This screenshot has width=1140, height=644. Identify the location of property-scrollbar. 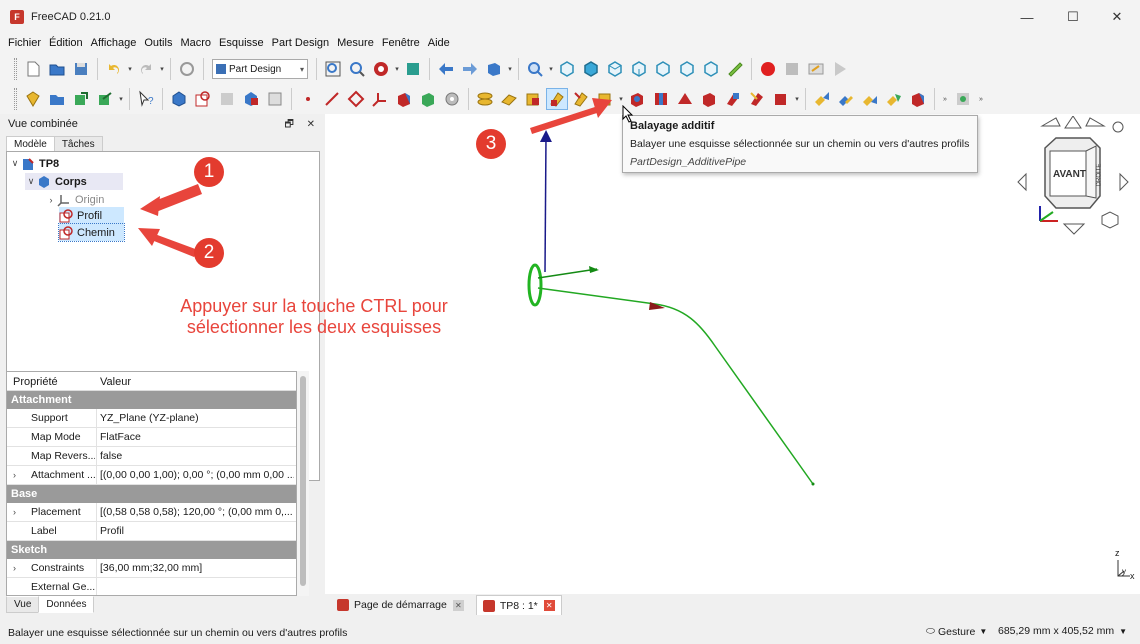
(303, 483).